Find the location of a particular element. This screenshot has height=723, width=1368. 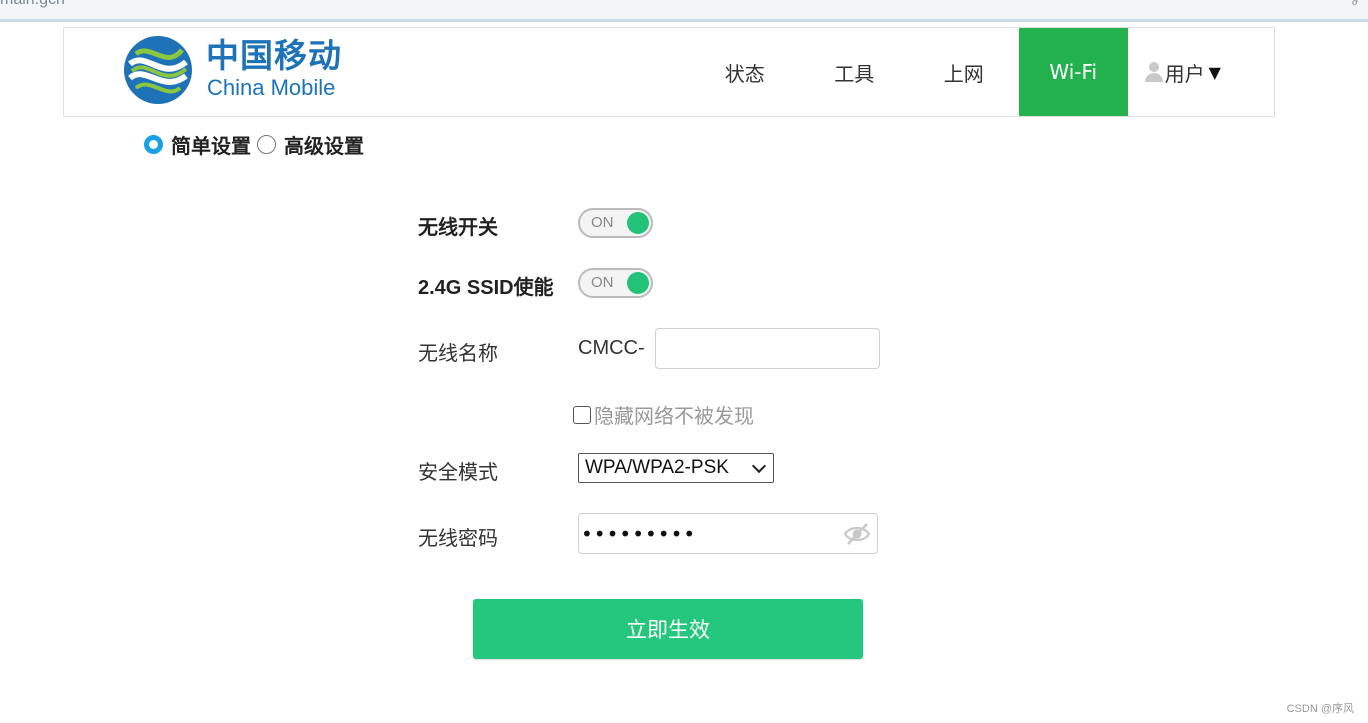

simple-mode-radio is located at coordinates (153, 144).